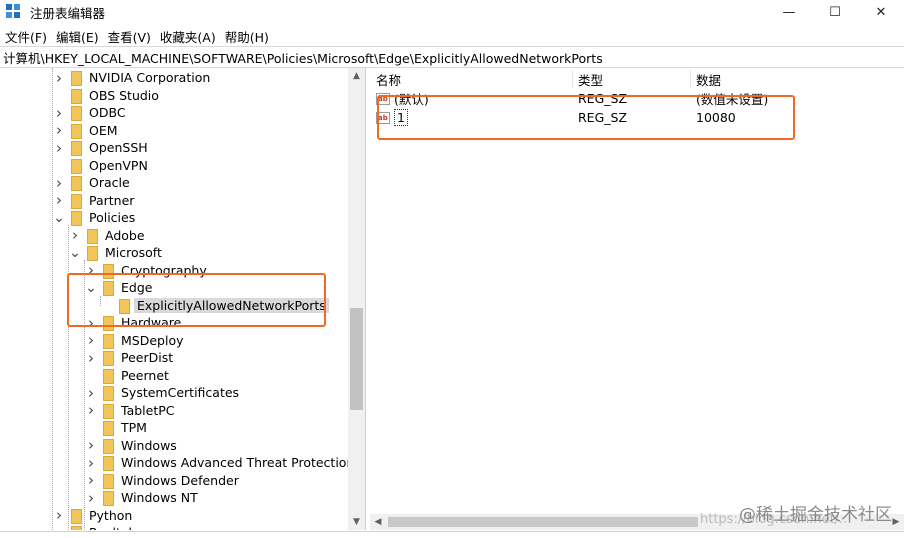  I want to click on tree-item-label: Oracle, so click(109, 182).